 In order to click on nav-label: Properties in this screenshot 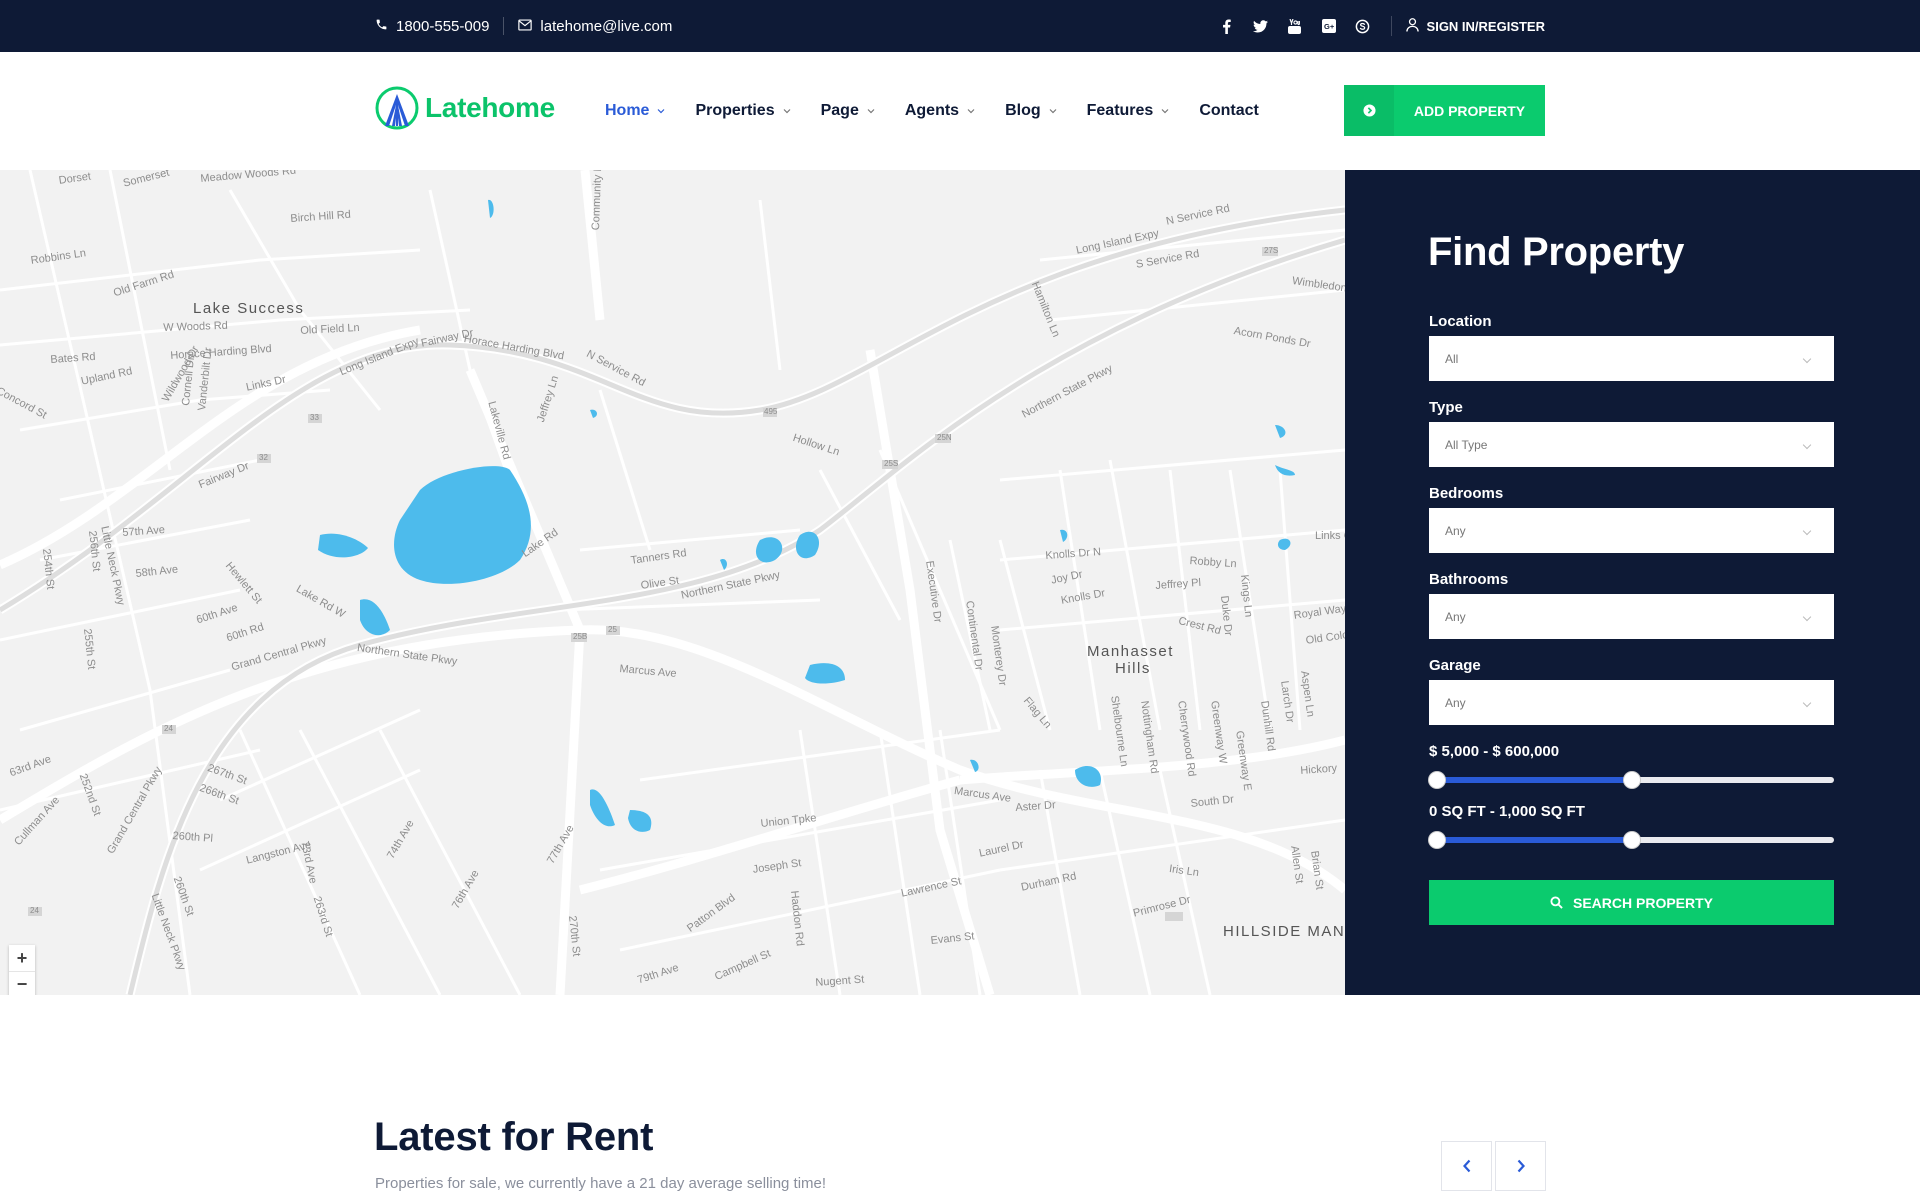, I will do `click(735, 110)`.